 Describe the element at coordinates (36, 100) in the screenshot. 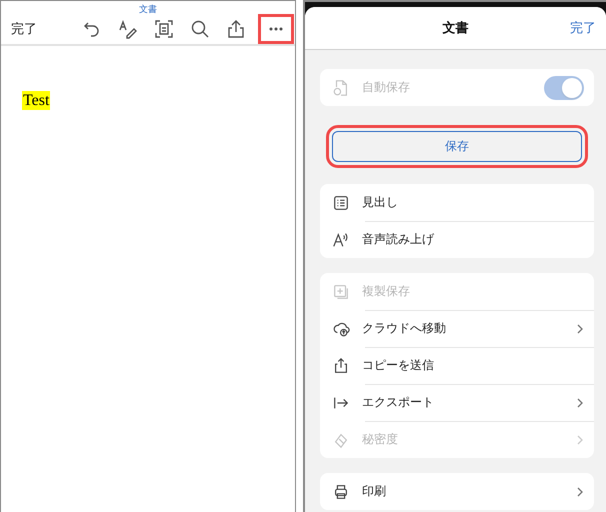

I see `highlighted-text: Test` at that location.